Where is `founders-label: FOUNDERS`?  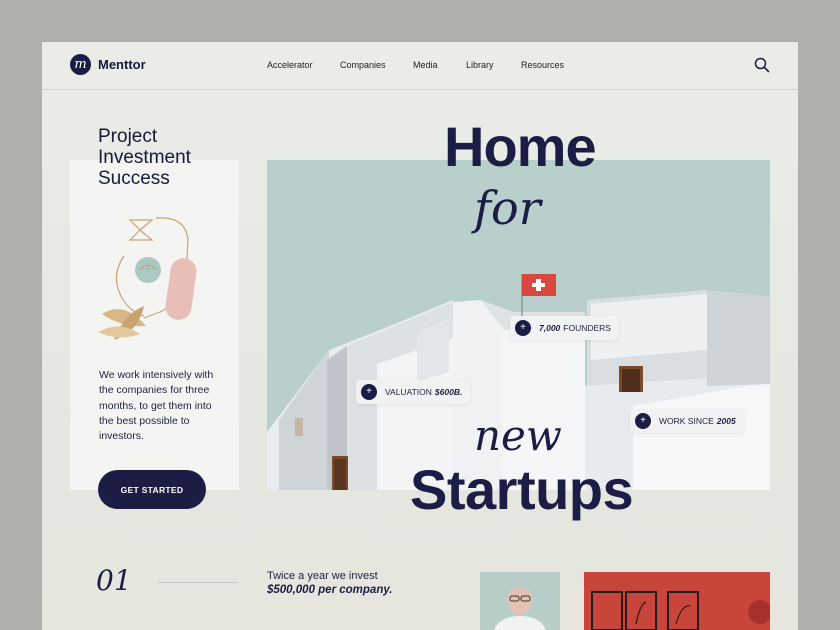 founders-label: FOUNDERS is located at coordinates (587, 328).